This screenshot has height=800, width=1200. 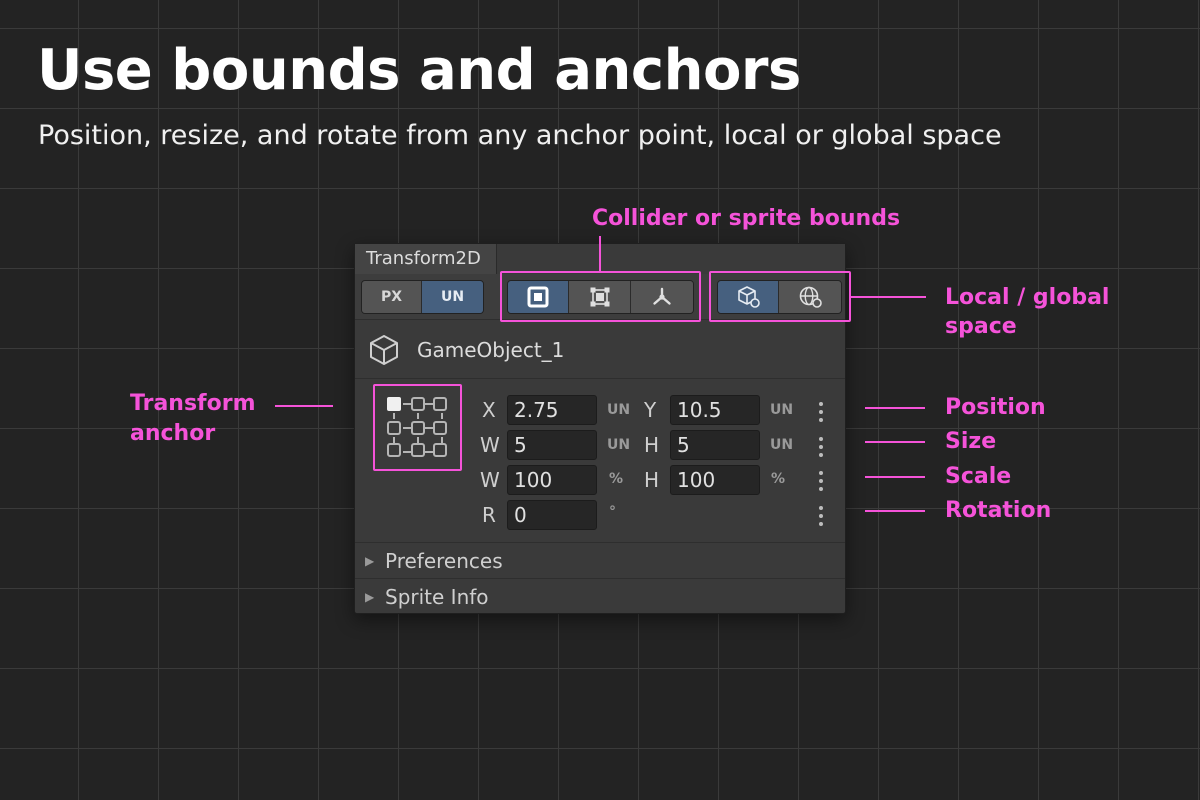 I want to click on position-connector, so click(x=895, y=408).